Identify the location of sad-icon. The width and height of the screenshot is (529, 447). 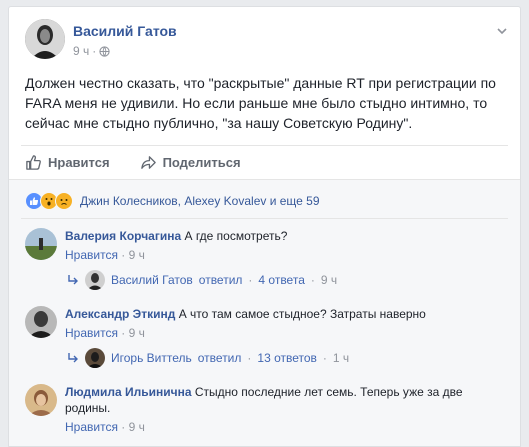
(64, 201).